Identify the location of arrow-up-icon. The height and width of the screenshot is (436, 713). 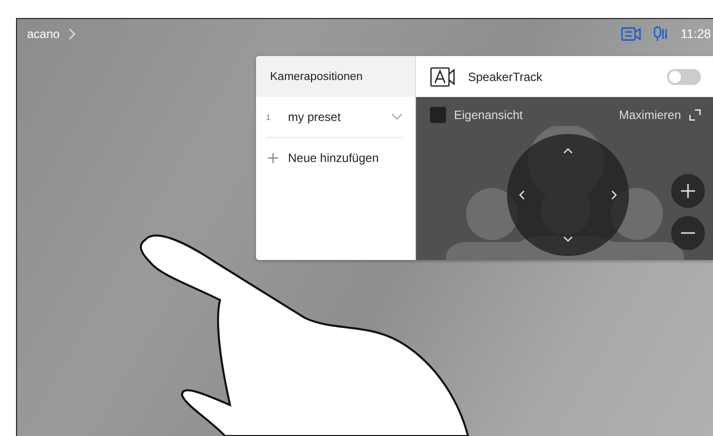
(568, 151).